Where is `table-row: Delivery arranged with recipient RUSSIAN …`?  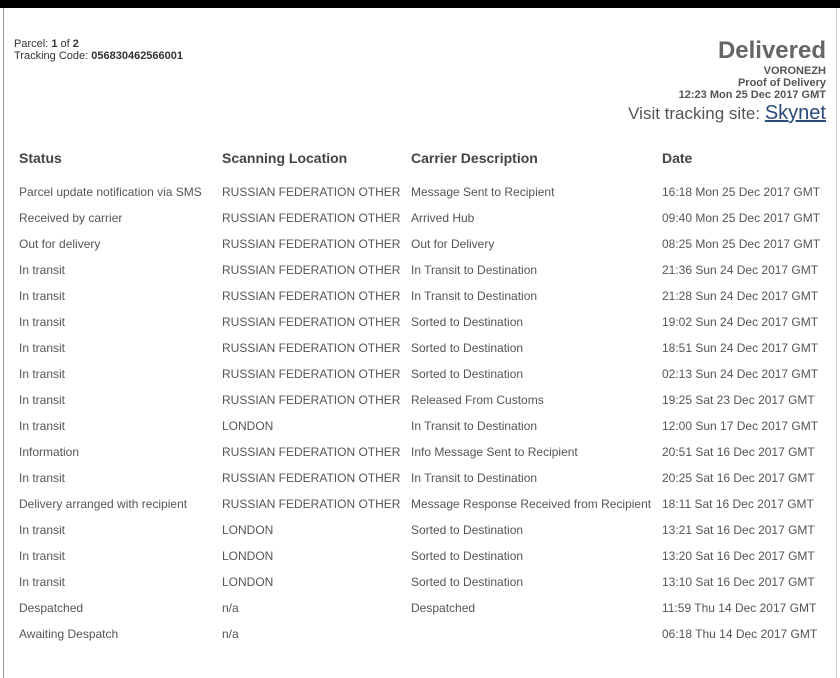
table-row: Delivery arranged with recipient RUSSIAN … is located at coordinates (424, 509).